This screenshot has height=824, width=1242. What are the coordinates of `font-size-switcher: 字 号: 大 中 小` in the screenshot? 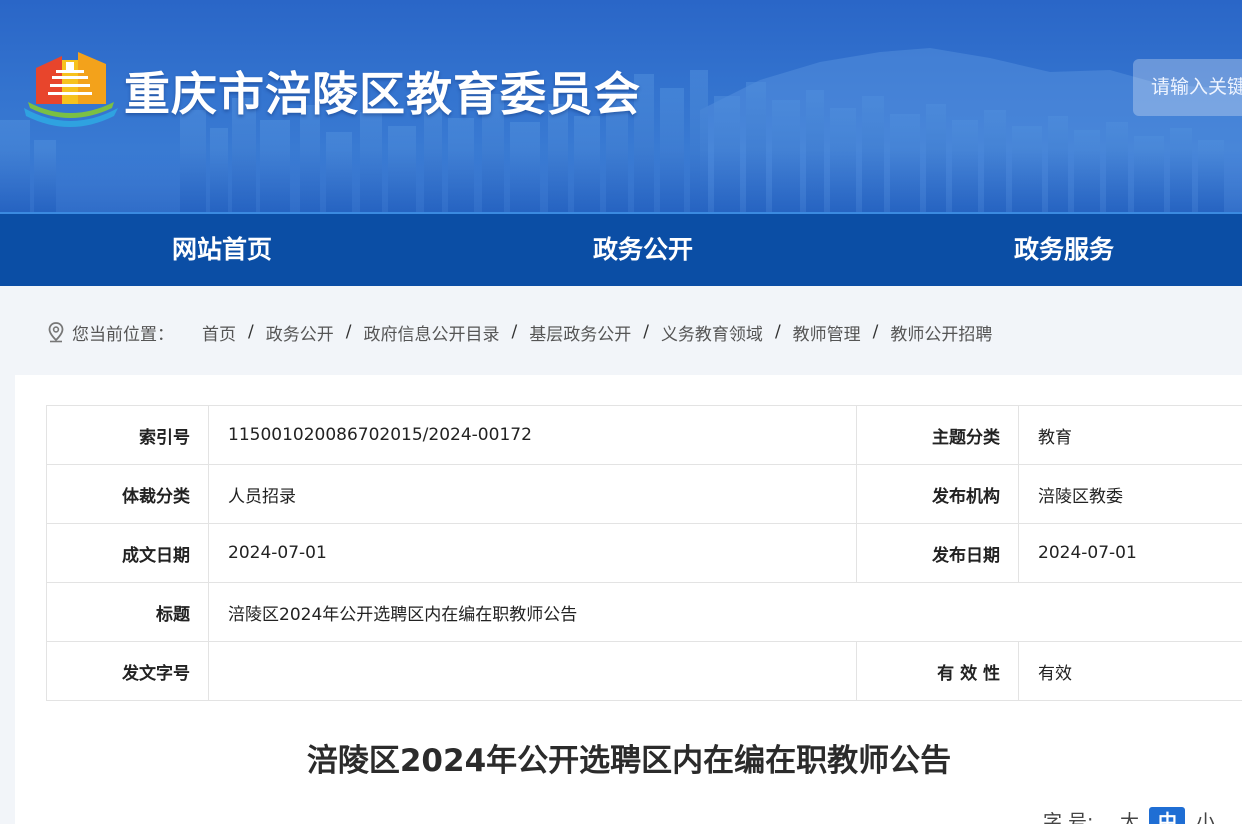 It's located at (1134, 815).